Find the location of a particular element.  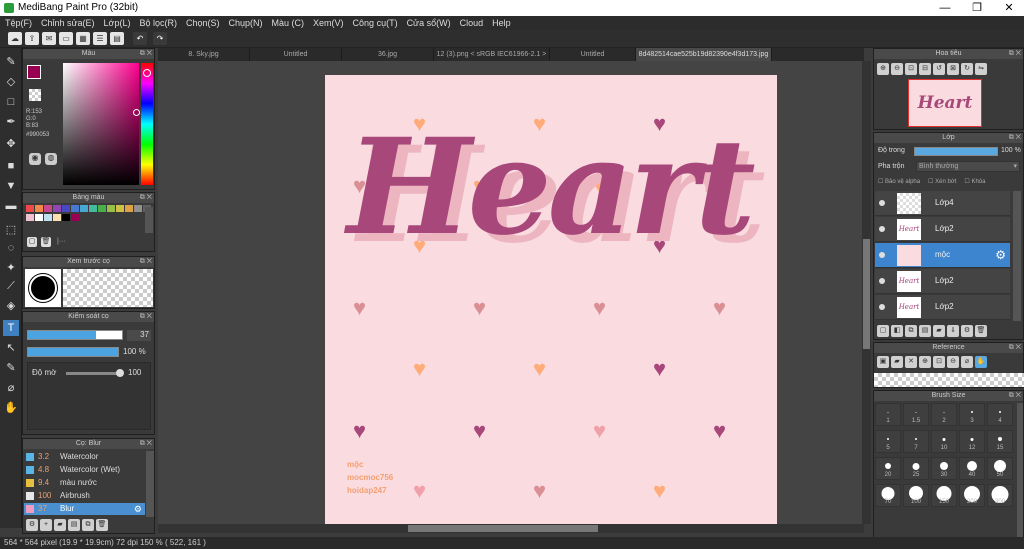

saturation-value-picker is located at coordinates (101, 124).